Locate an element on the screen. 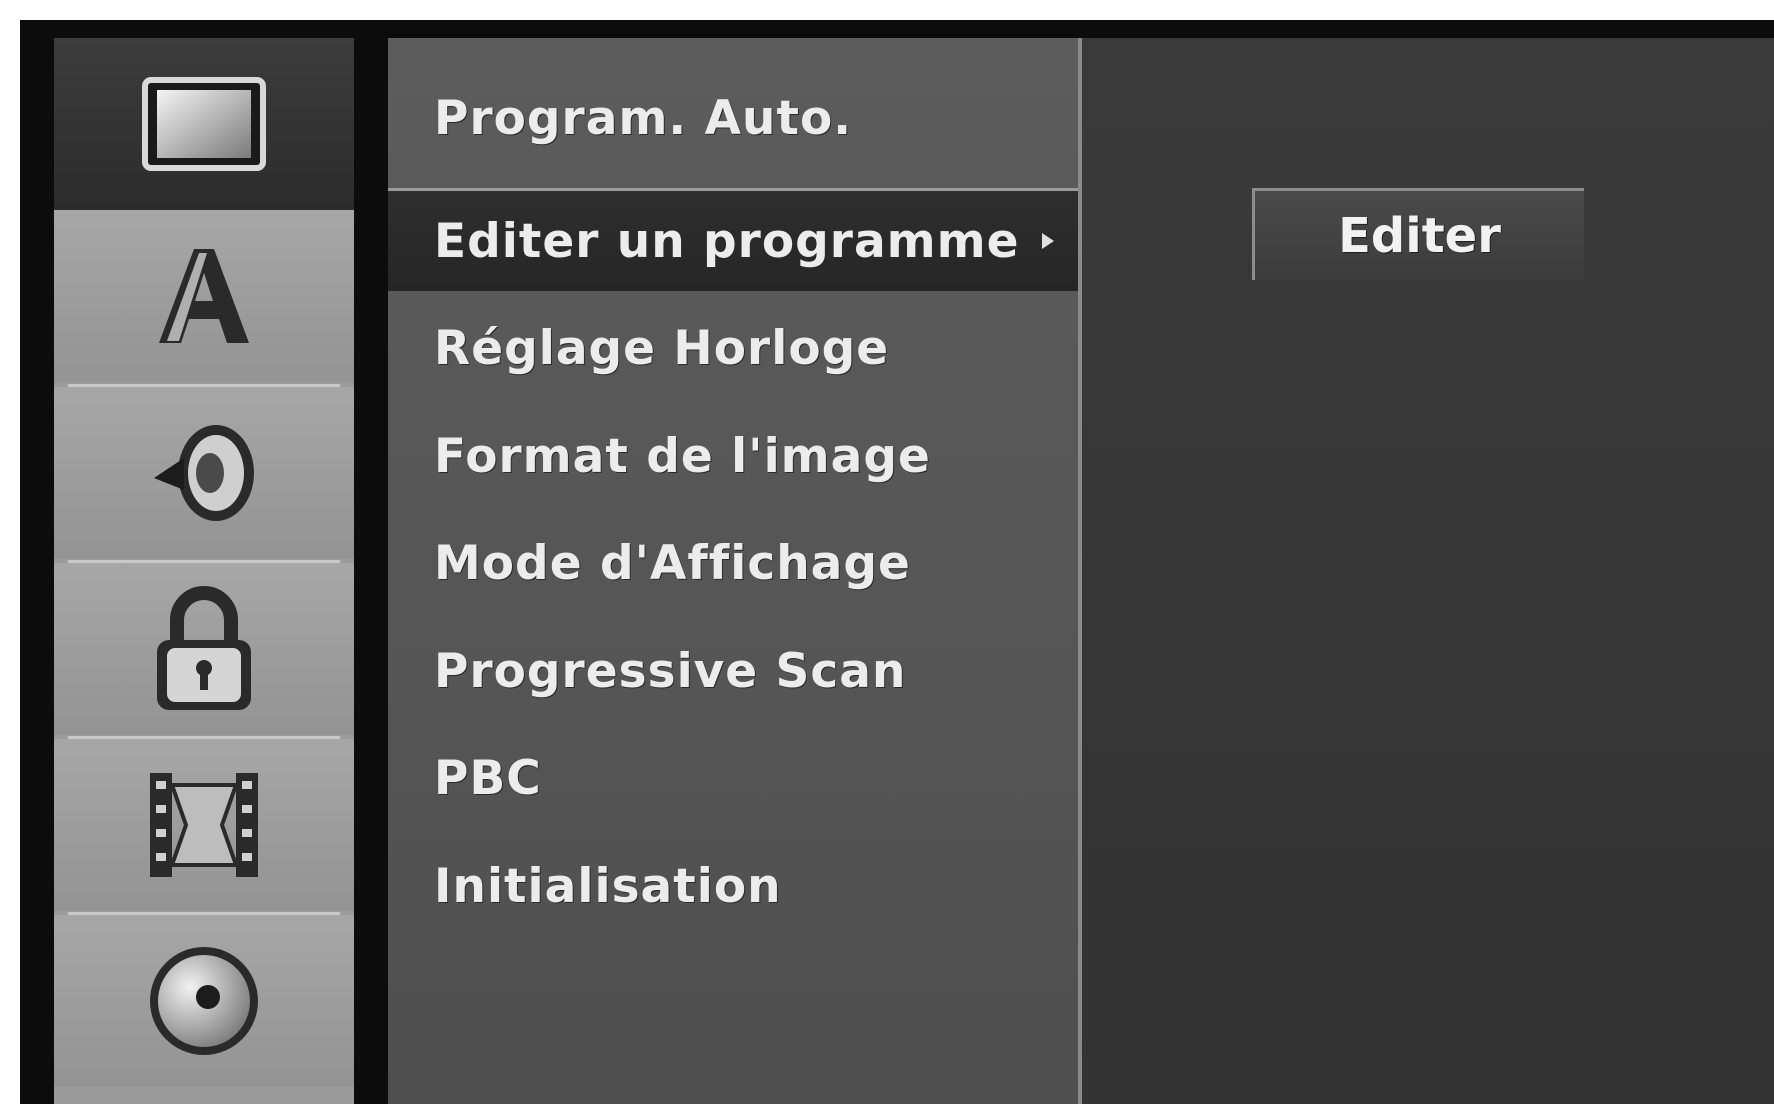 Image resolution: width=1774 pixels, height=1104 pixels. menu-item-display-mode: Mode d'Affichage is located at coordinates (735, 563).